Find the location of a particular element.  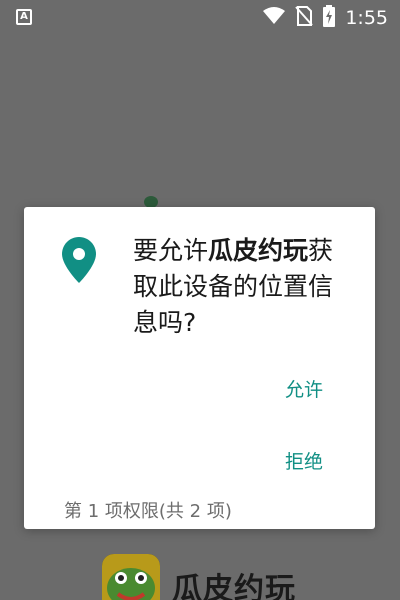

wifi-icon is located at coordinates (274, 18).